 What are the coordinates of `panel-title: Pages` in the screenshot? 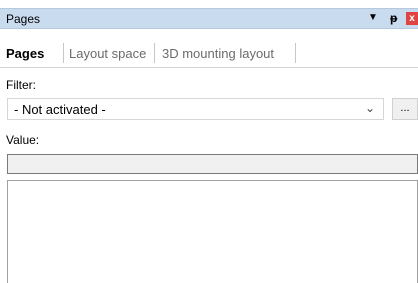 It's located at (23, 19).